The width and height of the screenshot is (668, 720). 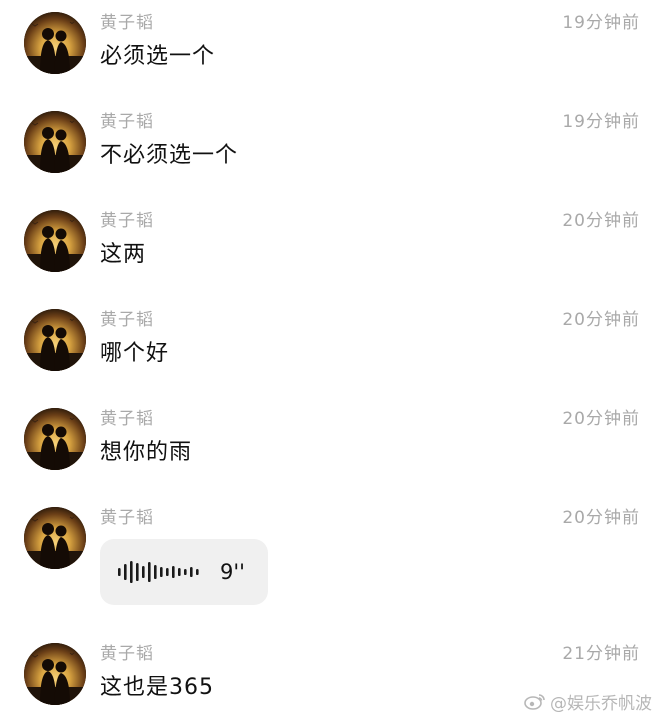 What do you see at coordinates (334, 557) in the screenshot?
I see `message-item: 黄子韬 20分钟前 9''` at bounding box center [334, 557].